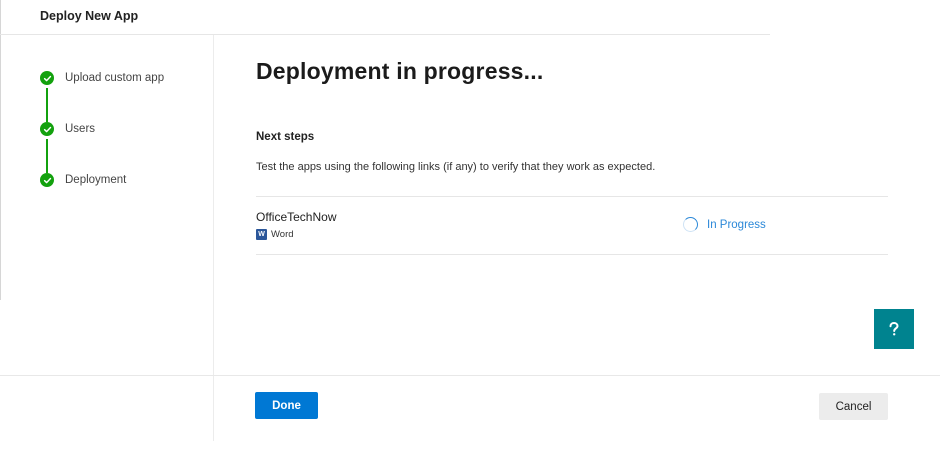 The image size is (940, 470). Describe the element at coordinates (261, 234) in the screenshot. I see `word-icon: W` at that location.